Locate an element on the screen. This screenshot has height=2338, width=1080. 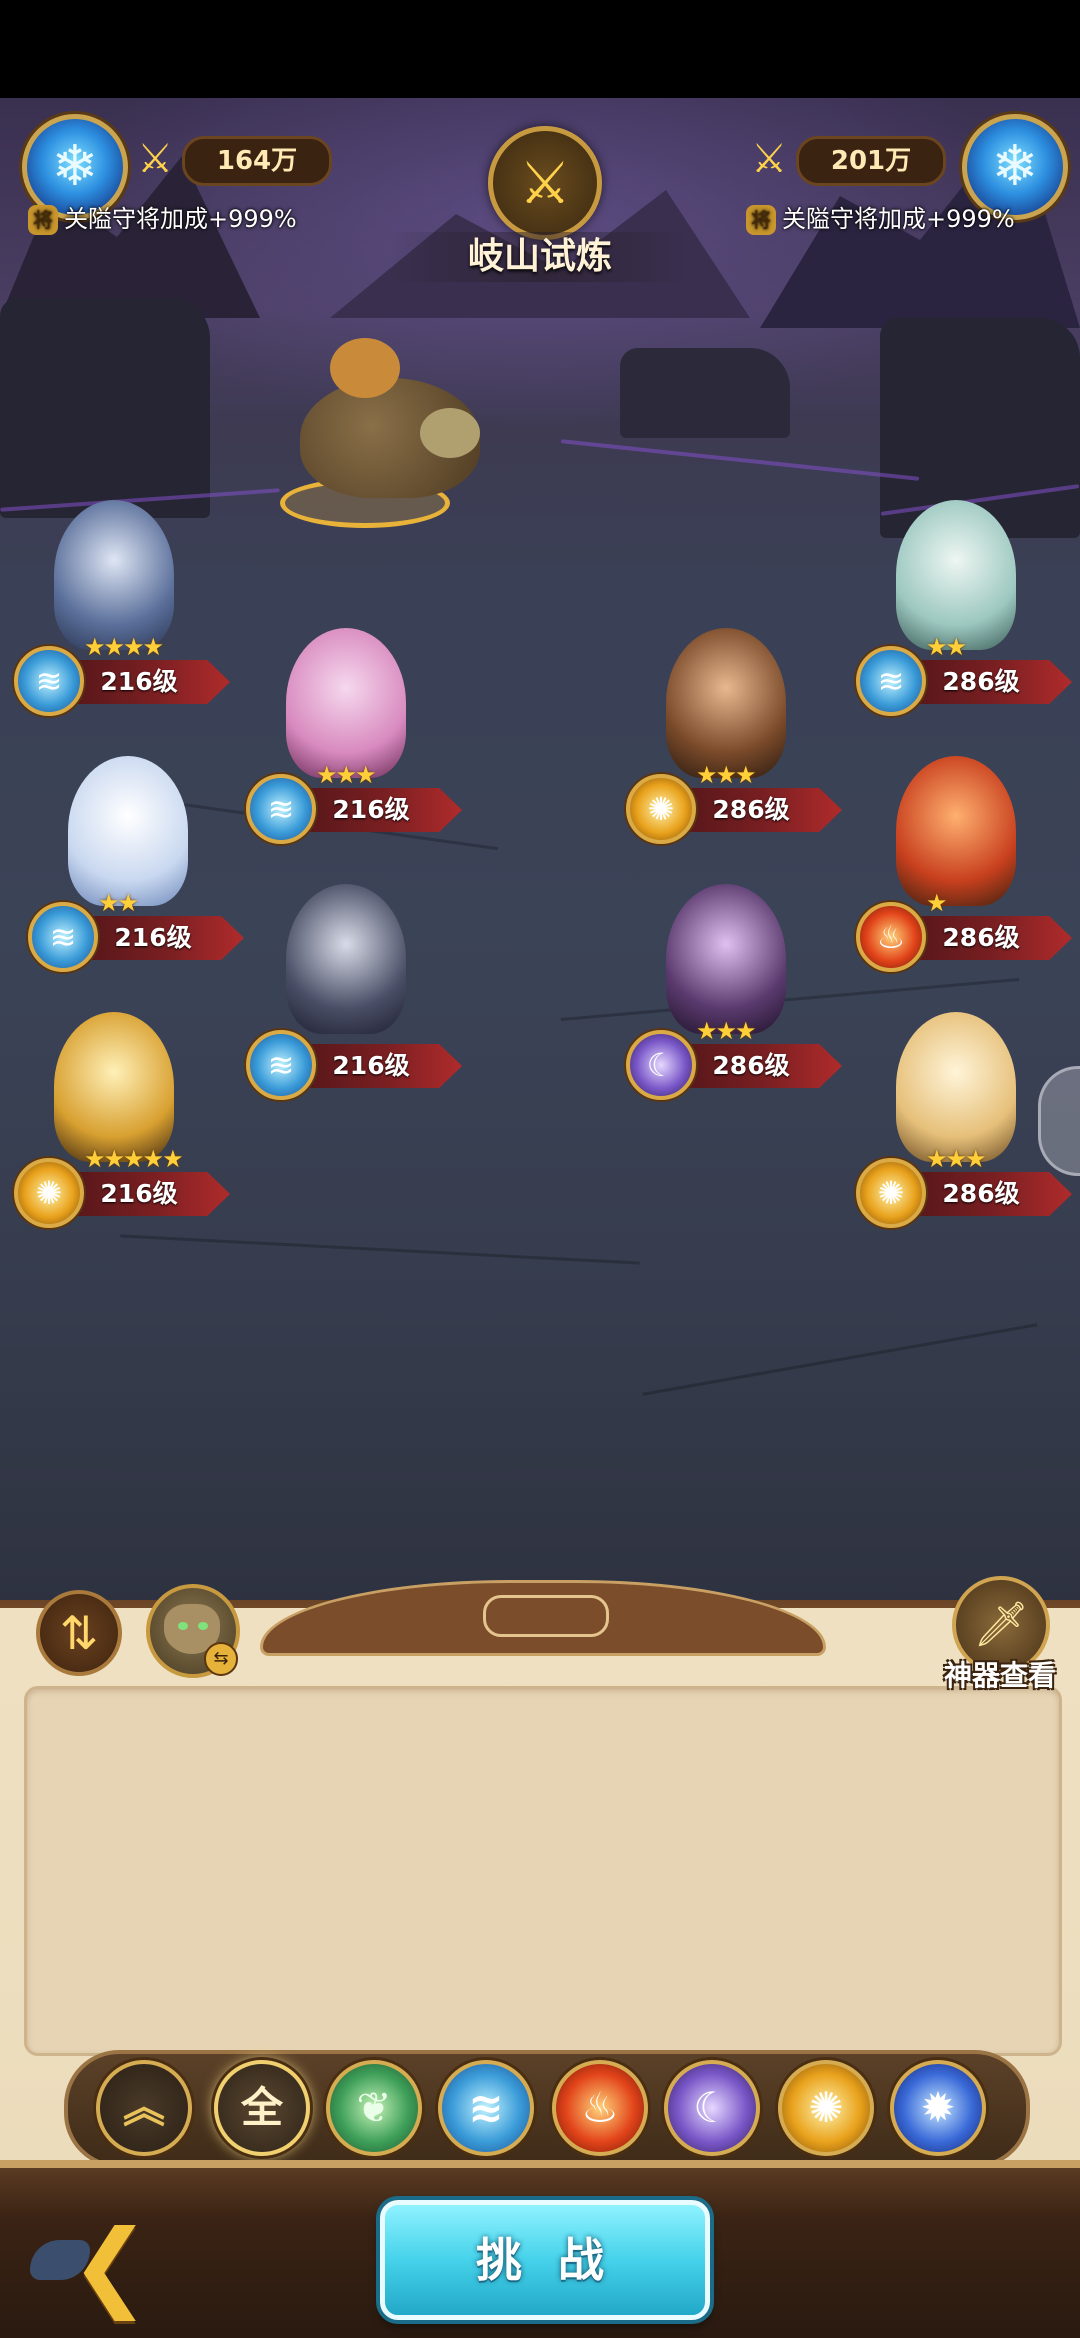
challenge-button: 挑 战 is located at coordinates (545, 2260).